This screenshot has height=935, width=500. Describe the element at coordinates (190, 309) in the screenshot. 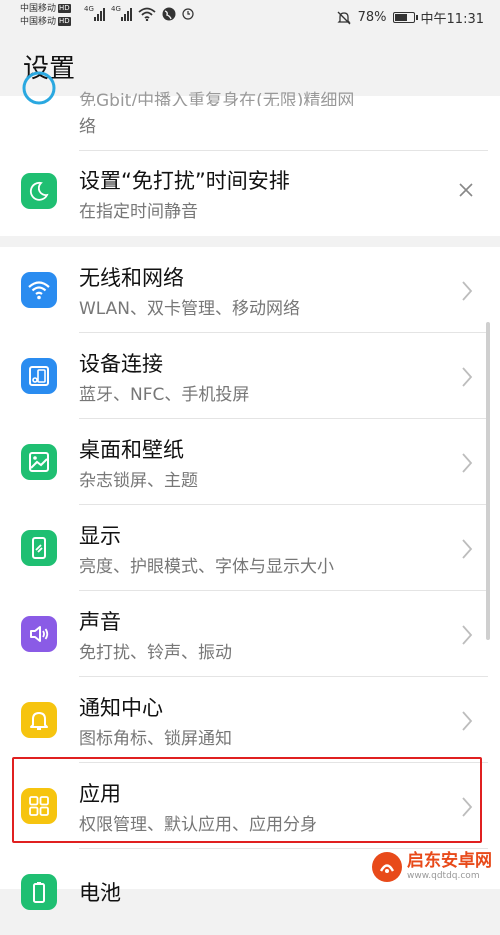

I see `settings-item-subtitle: WLAN、双卡管理、移动网络` at that location.